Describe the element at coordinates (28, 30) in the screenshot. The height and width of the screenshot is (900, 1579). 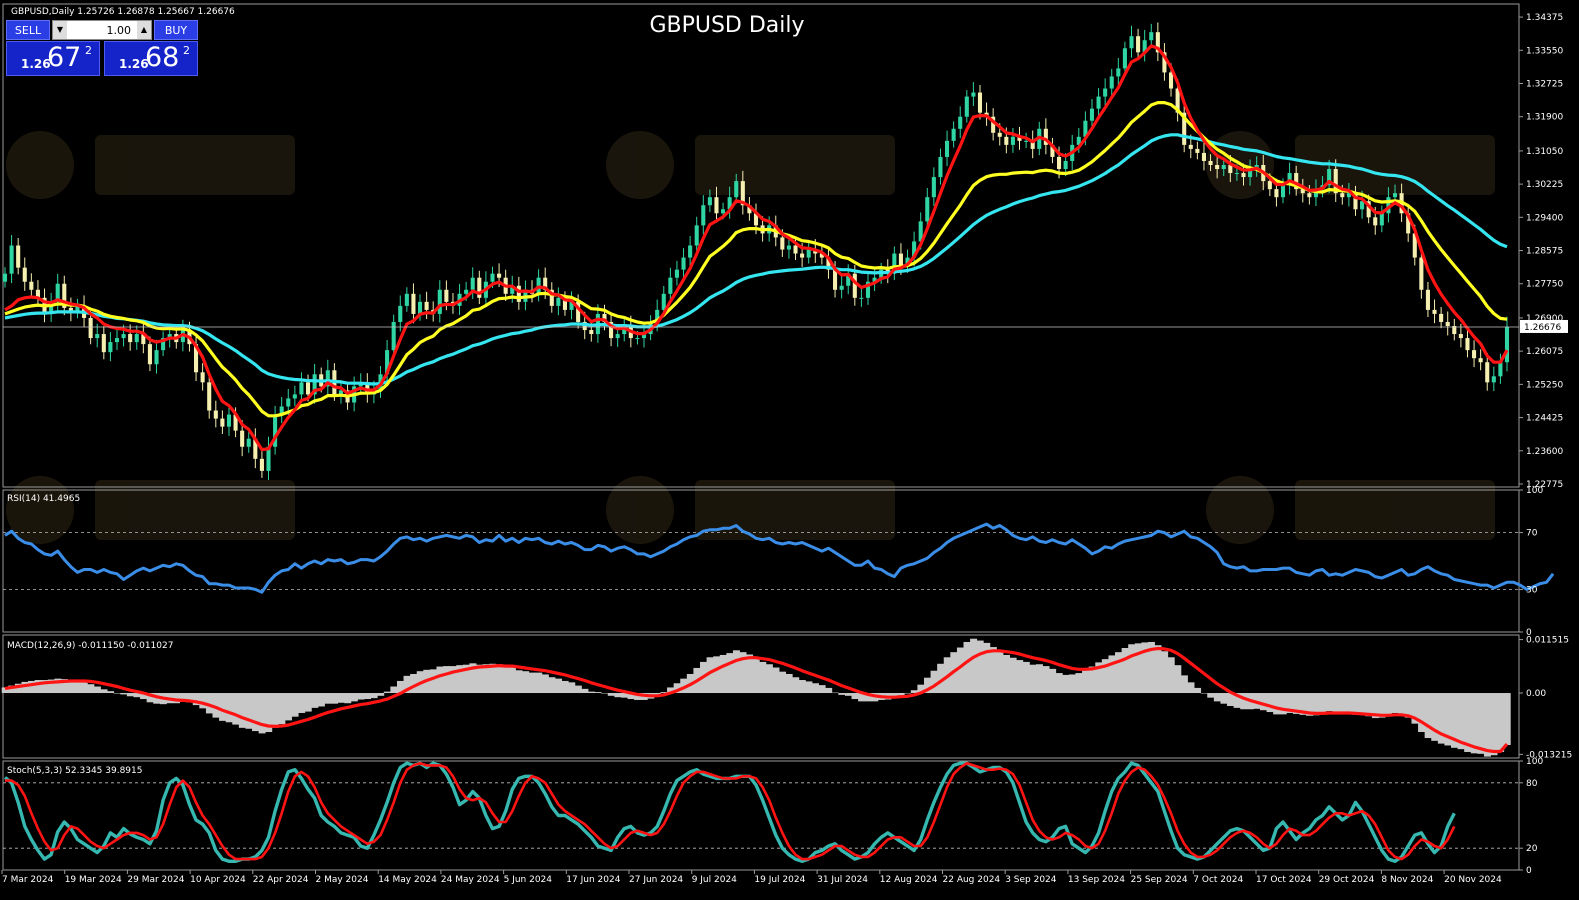
I see `sell-button: SELL` at that location.